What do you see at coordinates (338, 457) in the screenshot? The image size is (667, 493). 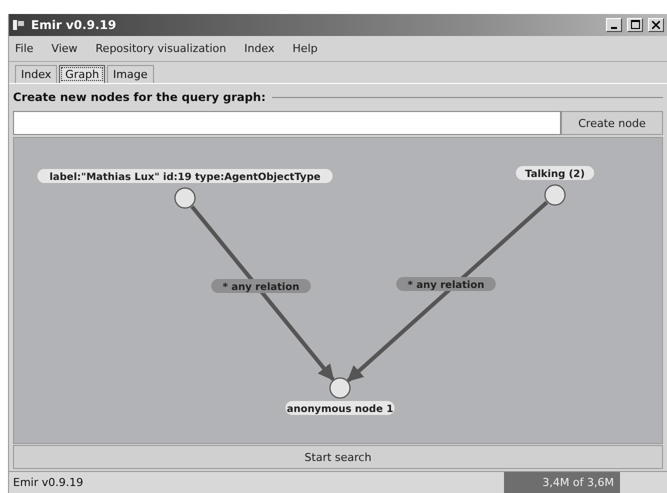 I see `start-search-button: Start search` at bounding box center [338, 457].